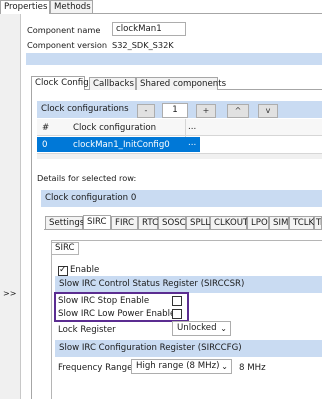  What do you see at coordinates (87, 178) in the screenshot?
I see `details-label: Details for selected row:` at bounding box center [87, 178].